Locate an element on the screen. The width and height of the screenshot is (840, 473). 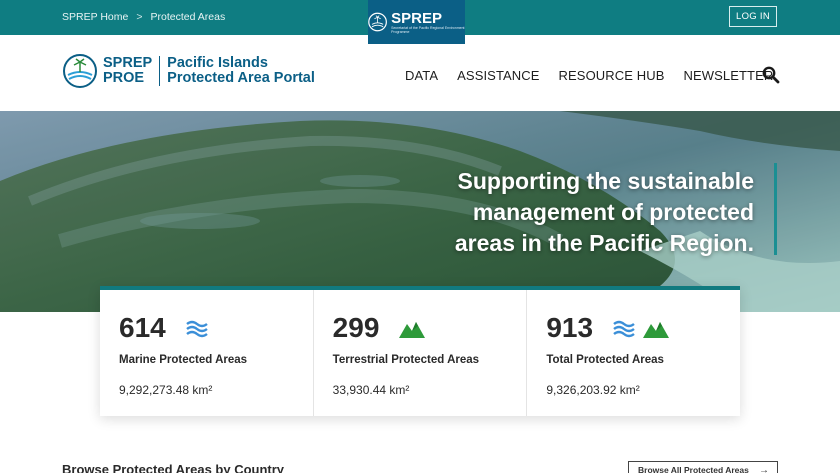
stat-count: 913 is located at coordinates (570, 327).